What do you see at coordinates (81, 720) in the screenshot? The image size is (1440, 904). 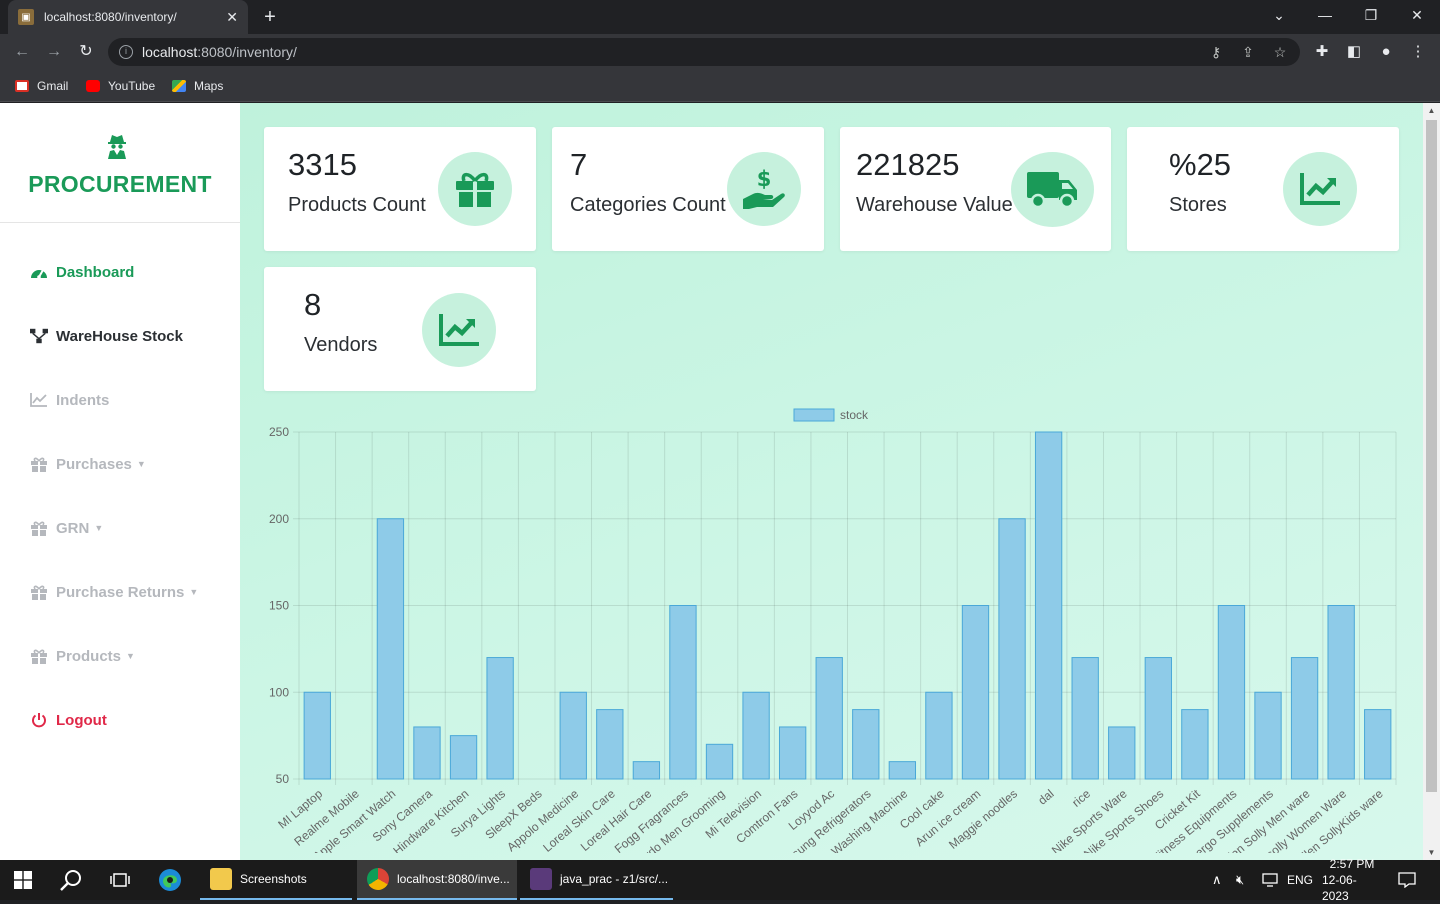 I see `sidebar-item-label: Logout` at bounding box center [81, 720].